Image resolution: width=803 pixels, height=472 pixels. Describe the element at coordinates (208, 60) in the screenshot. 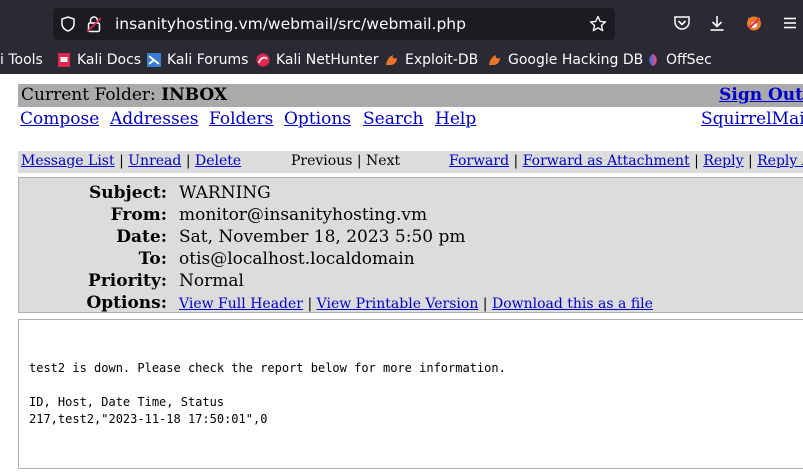

I see `bookmark-label: Kali Forums` at that location.